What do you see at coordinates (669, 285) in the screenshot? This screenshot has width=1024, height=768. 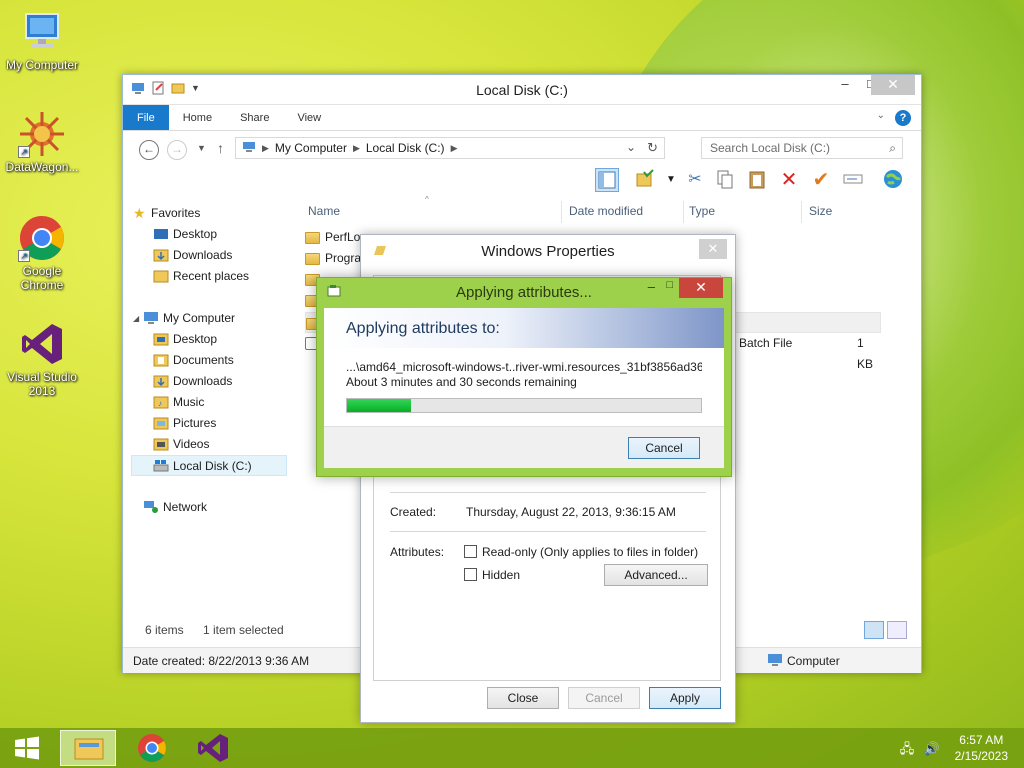 I see `maximize-button: □` at bounding box center [669, 285].